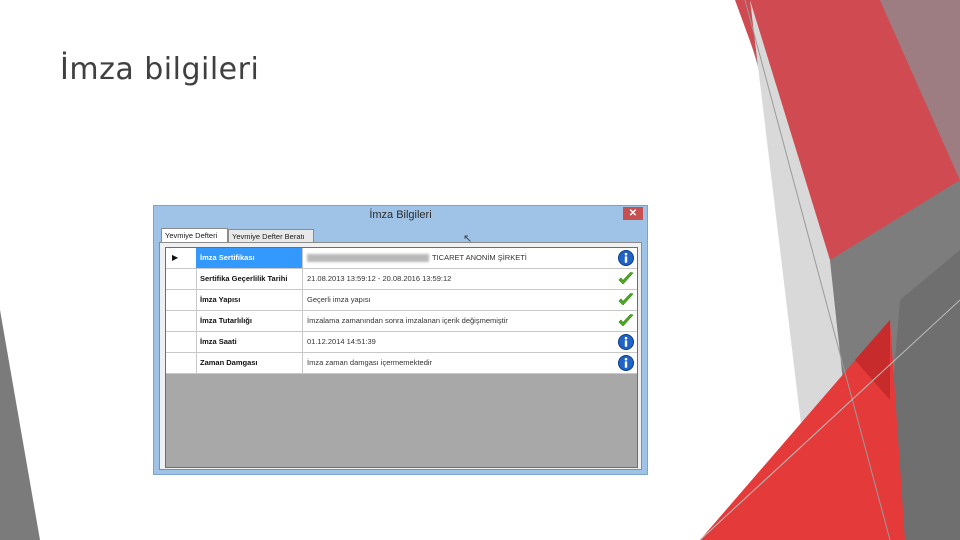 This screenshot has height=540, width=960. I want to click on tab-yevmiye-defteri: Yevmiye Defteri, so click(194, 235).